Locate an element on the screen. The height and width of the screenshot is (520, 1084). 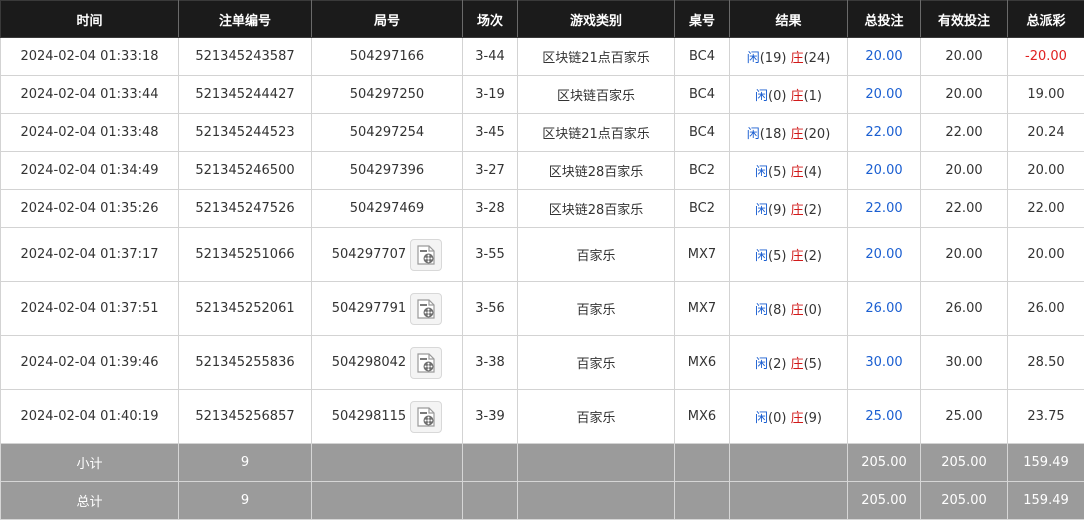
cell-shoe: 3-39 is located at coordinates (490, 417).